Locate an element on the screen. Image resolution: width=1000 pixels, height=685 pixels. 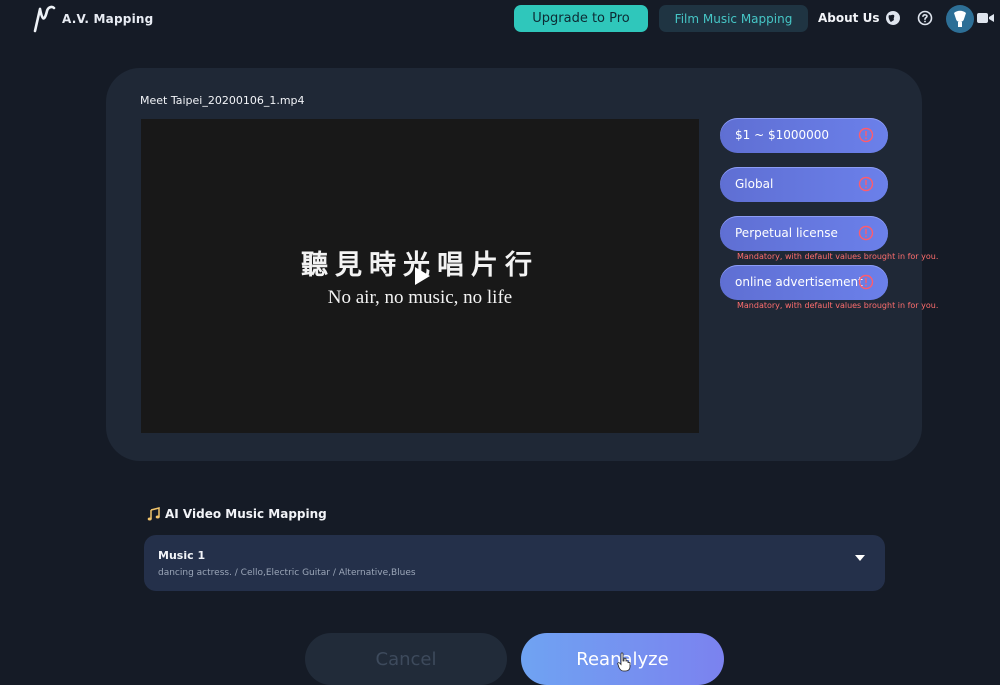
chevron-down-icon is located at coordinates (860, 558).